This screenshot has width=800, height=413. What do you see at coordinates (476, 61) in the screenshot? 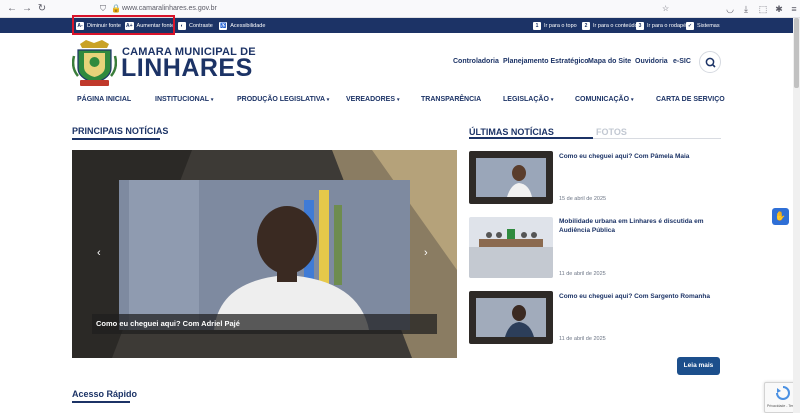
I see `header-link-controladoria: Controladoria` at bounding box center [476, 61].